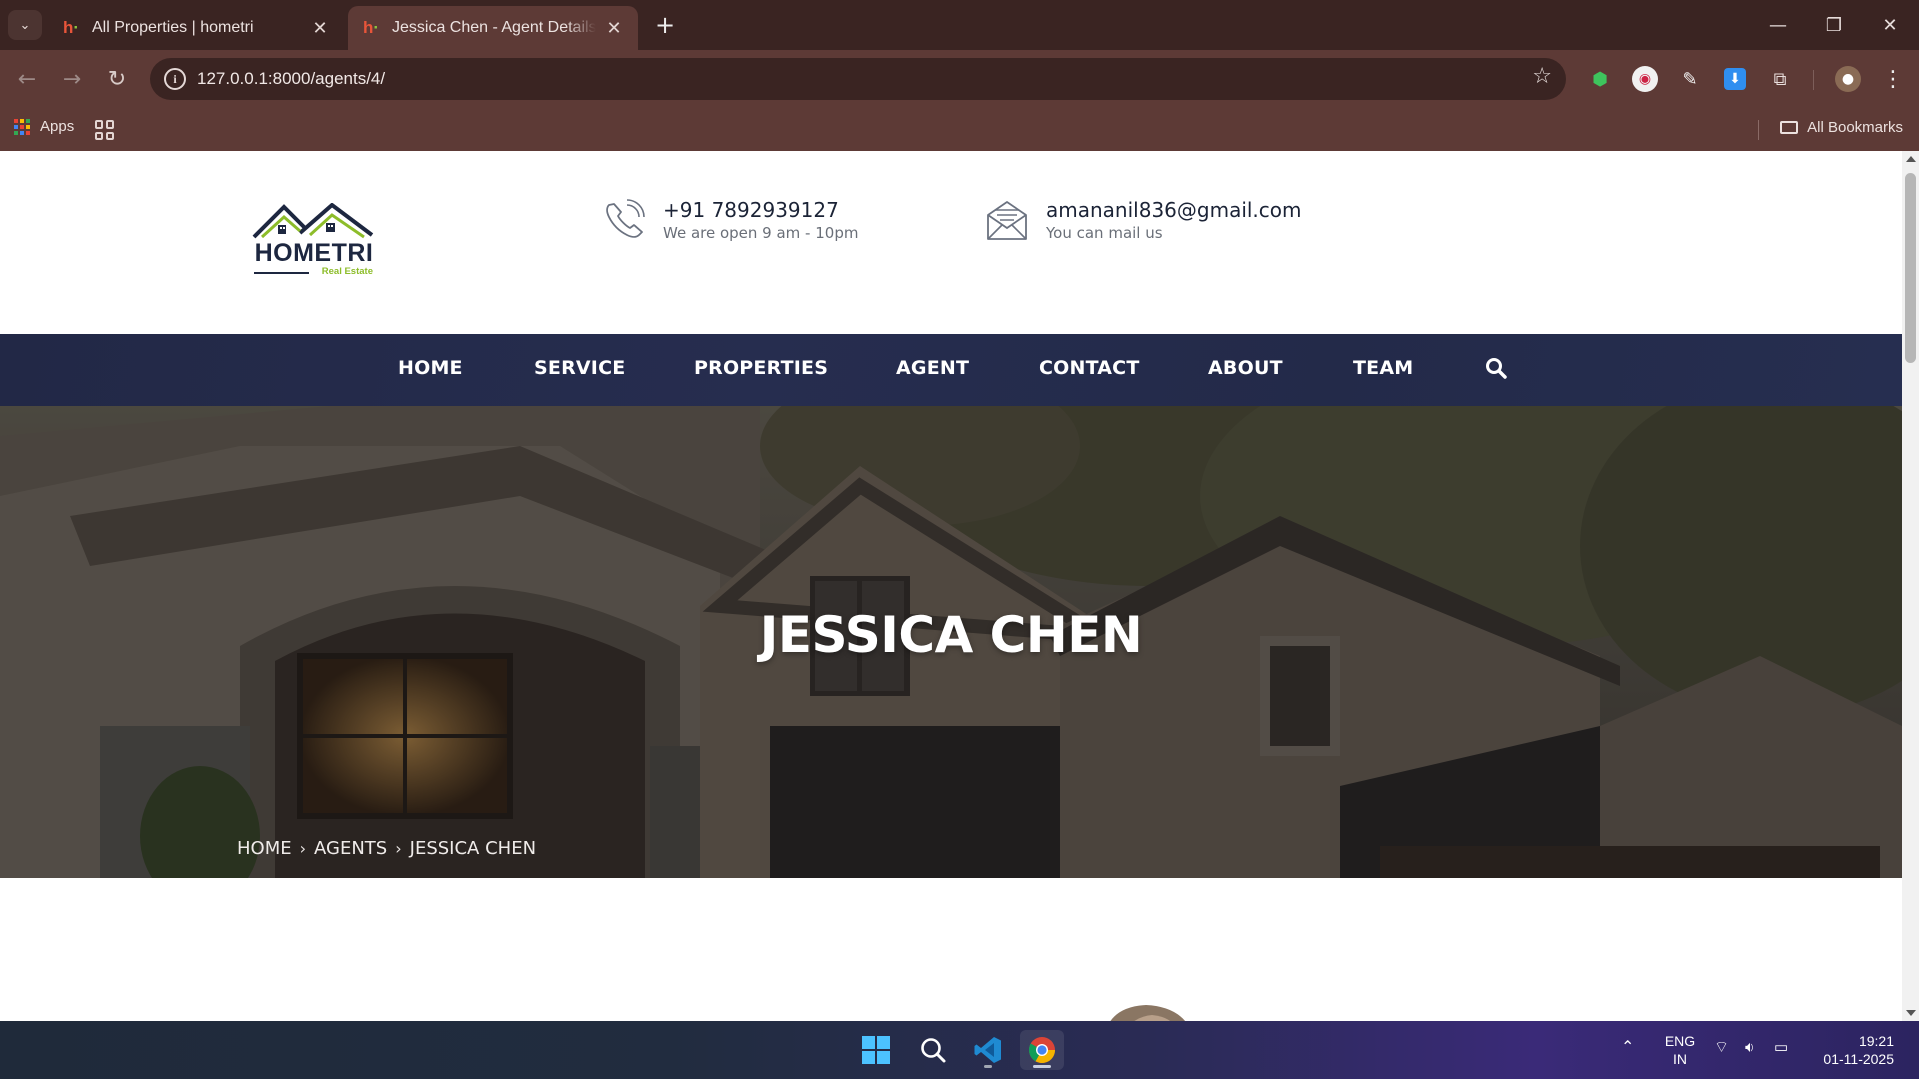 This screenshot has width=1919, height=1079. What do you see at coordinates (1855, 127) in the screenshot?
I see `all-bookmarks-label: All Bookmarks` at bounding box center [1855, 127].